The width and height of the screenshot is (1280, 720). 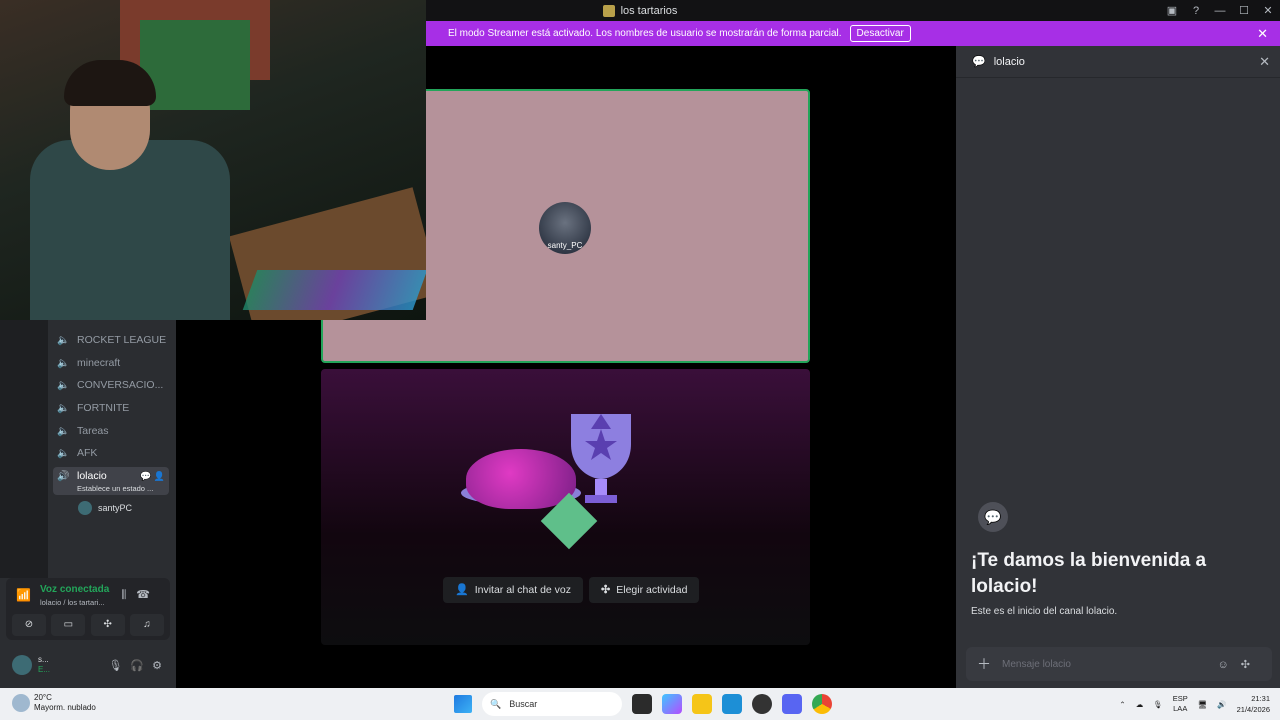 I want to click on server-icon, so click(x=608, y=10).